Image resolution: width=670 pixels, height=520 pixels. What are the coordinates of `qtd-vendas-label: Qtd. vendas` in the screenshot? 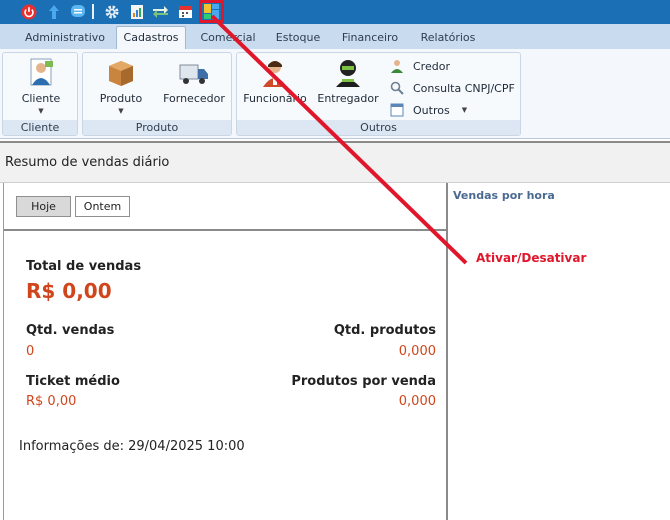 It's located at (70, 330).